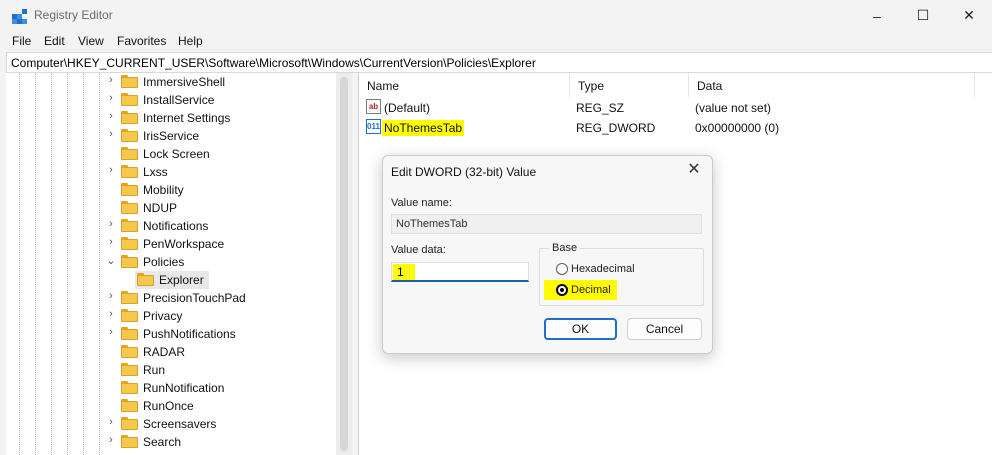 The image size is (992, 455). What do you see at coordinates (629, 85) in the screenshot?
I see `column-header-type: Type` at bounding box center [629, 85].